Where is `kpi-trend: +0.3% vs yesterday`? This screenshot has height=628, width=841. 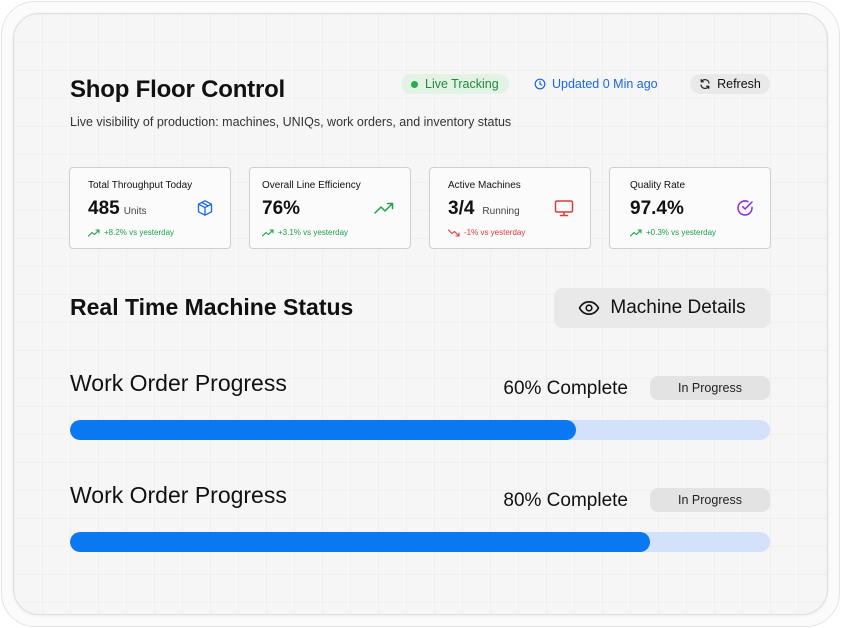
kpi-trend: +0.3% vs yesterday is located at coordinates (673, 232).